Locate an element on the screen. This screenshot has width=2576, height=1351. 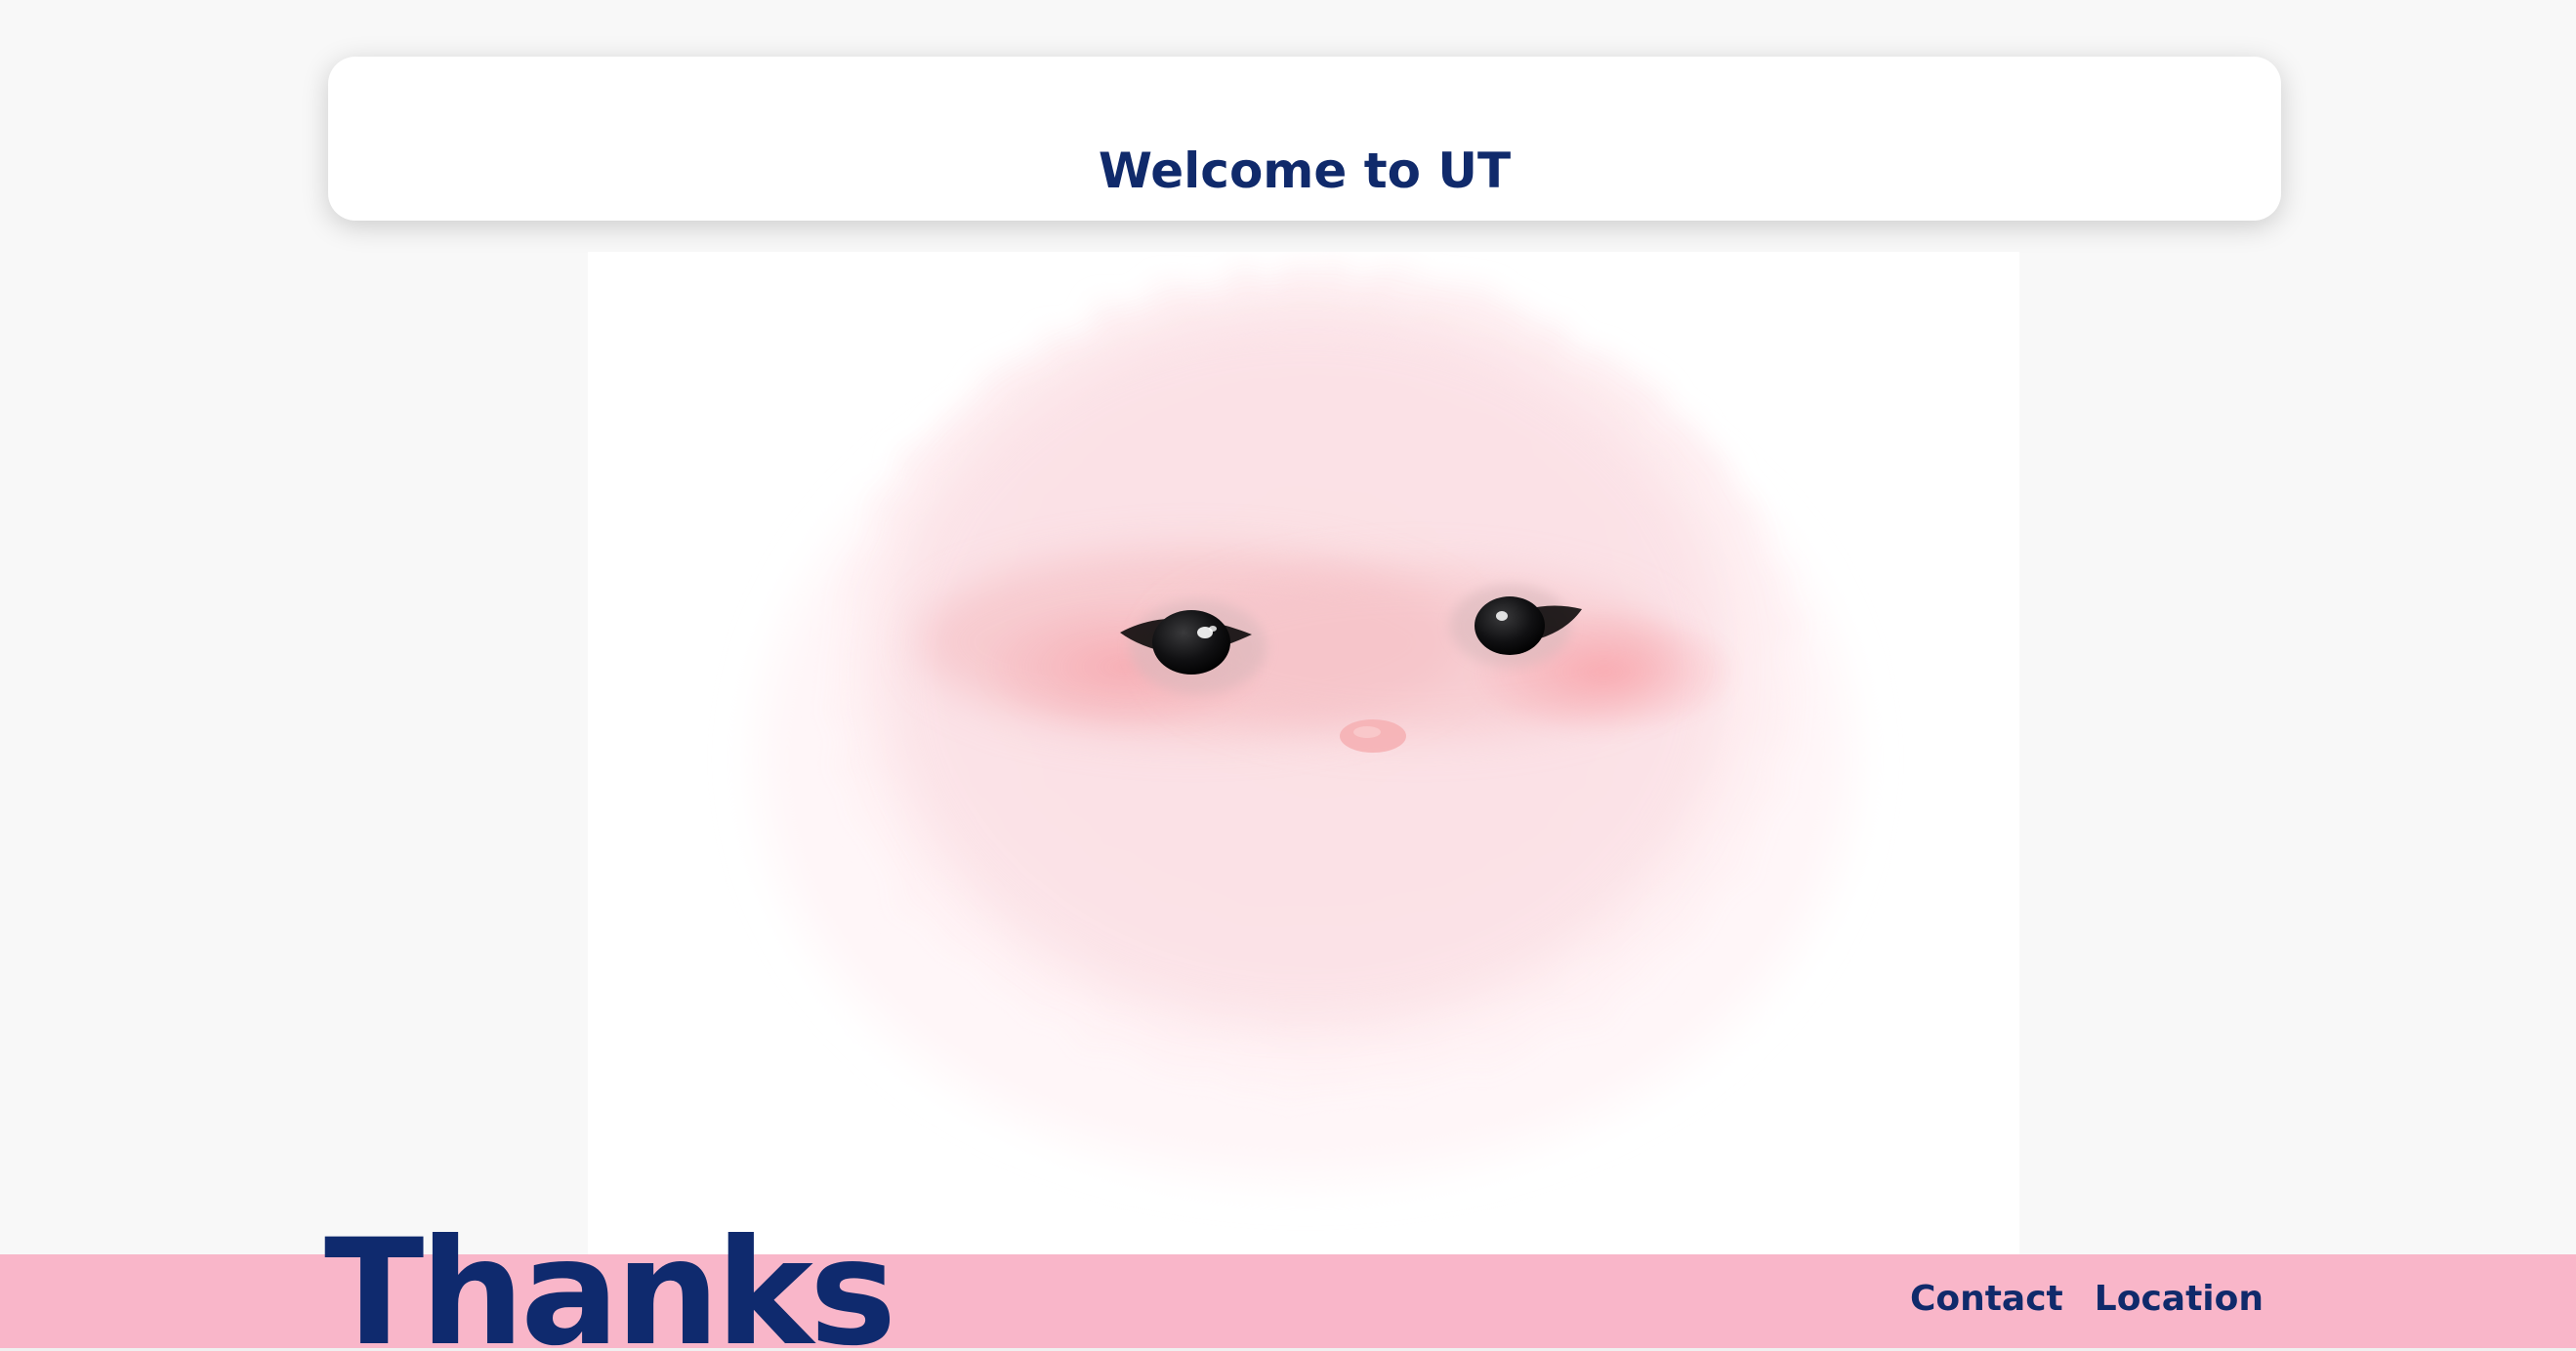
location-link: Location is located at coordinates (2179, 1299).